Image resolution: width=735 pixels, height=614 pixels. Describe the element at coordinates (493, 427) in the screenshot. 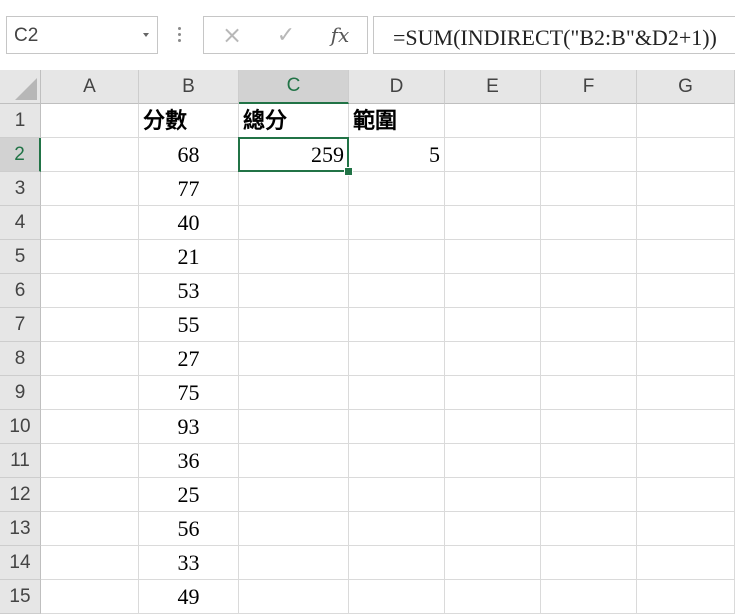

I see `cell-e10` at that location.